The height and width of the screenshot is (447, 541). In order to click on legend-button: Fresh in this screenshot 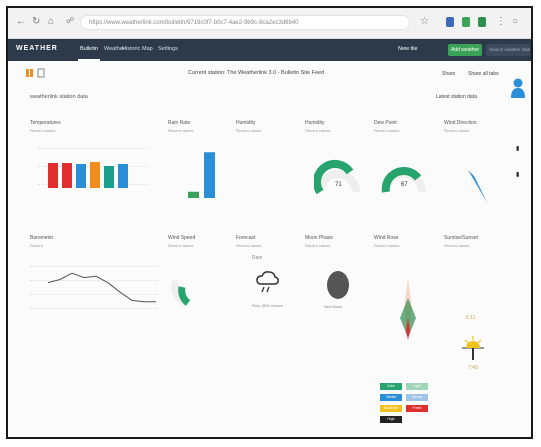, I will do `click(417, 408)`.